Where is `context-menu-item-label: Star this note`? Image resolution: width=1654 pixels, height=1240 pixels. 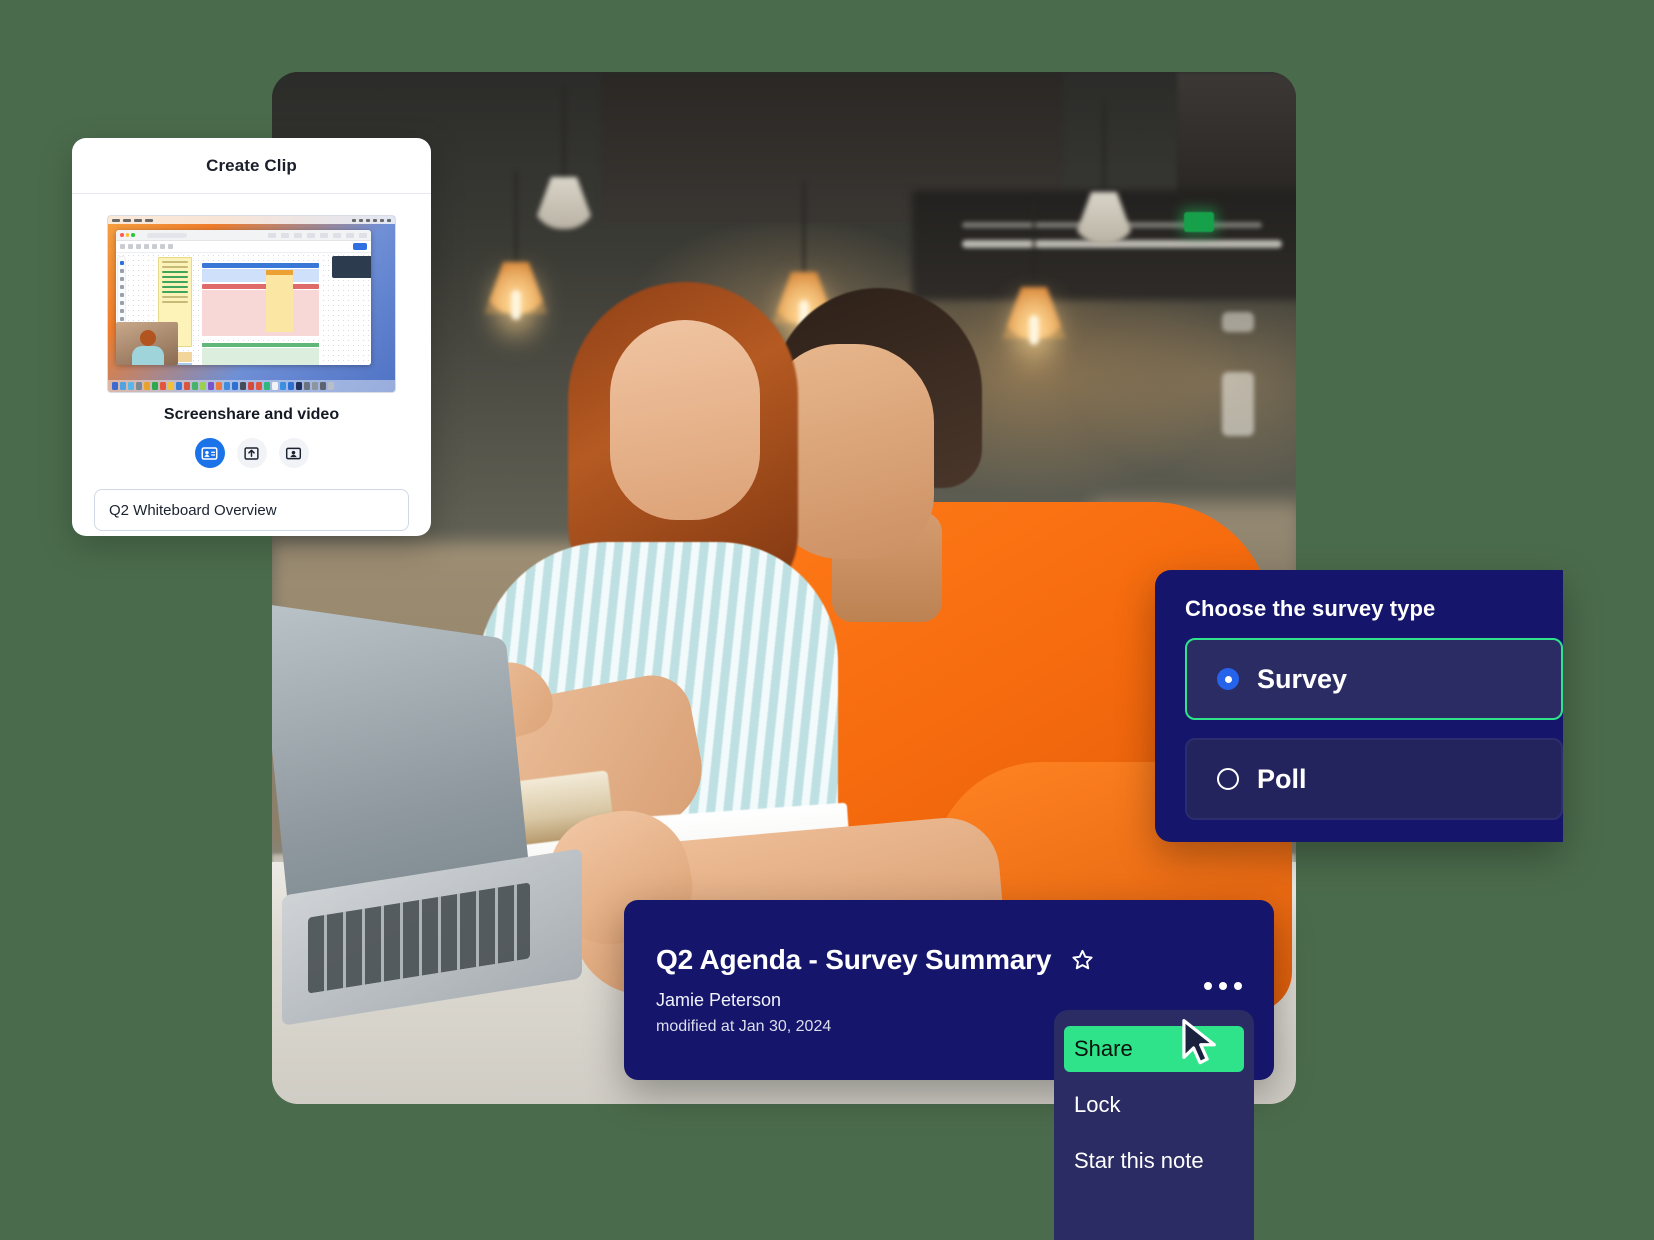 context-menu-item-label: Star this note is located at coordinates (1139, 1160).